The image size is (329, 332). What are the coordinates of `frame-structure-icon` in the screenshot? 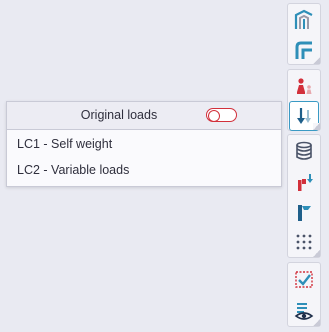 It's located at (303, 19).